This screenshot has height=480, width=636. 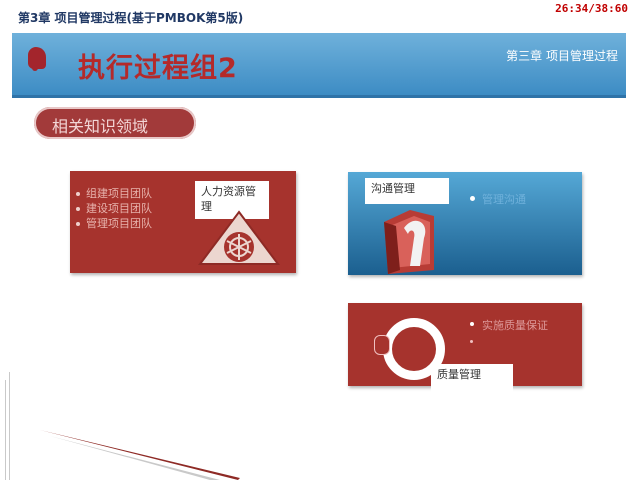 What do you see at coordinates (37, 59) in the screenshot?
I see `logo-icon` at bounding box center [37, 59].